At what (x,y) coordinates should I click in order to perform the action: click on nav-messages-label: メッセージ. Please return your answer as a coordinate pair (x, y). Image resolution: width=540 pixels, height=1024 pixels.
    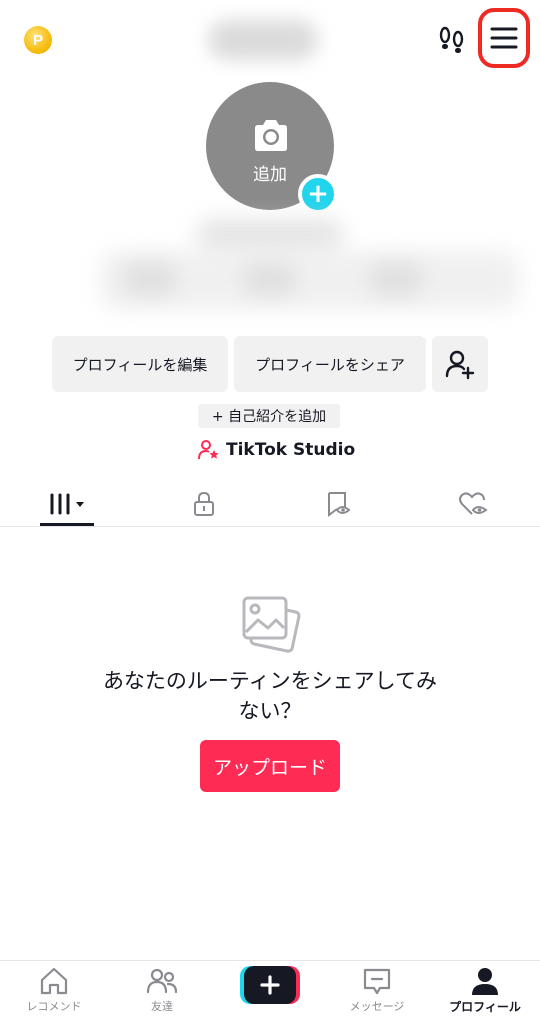
    Looking at the image, I should click on (377, 1006).